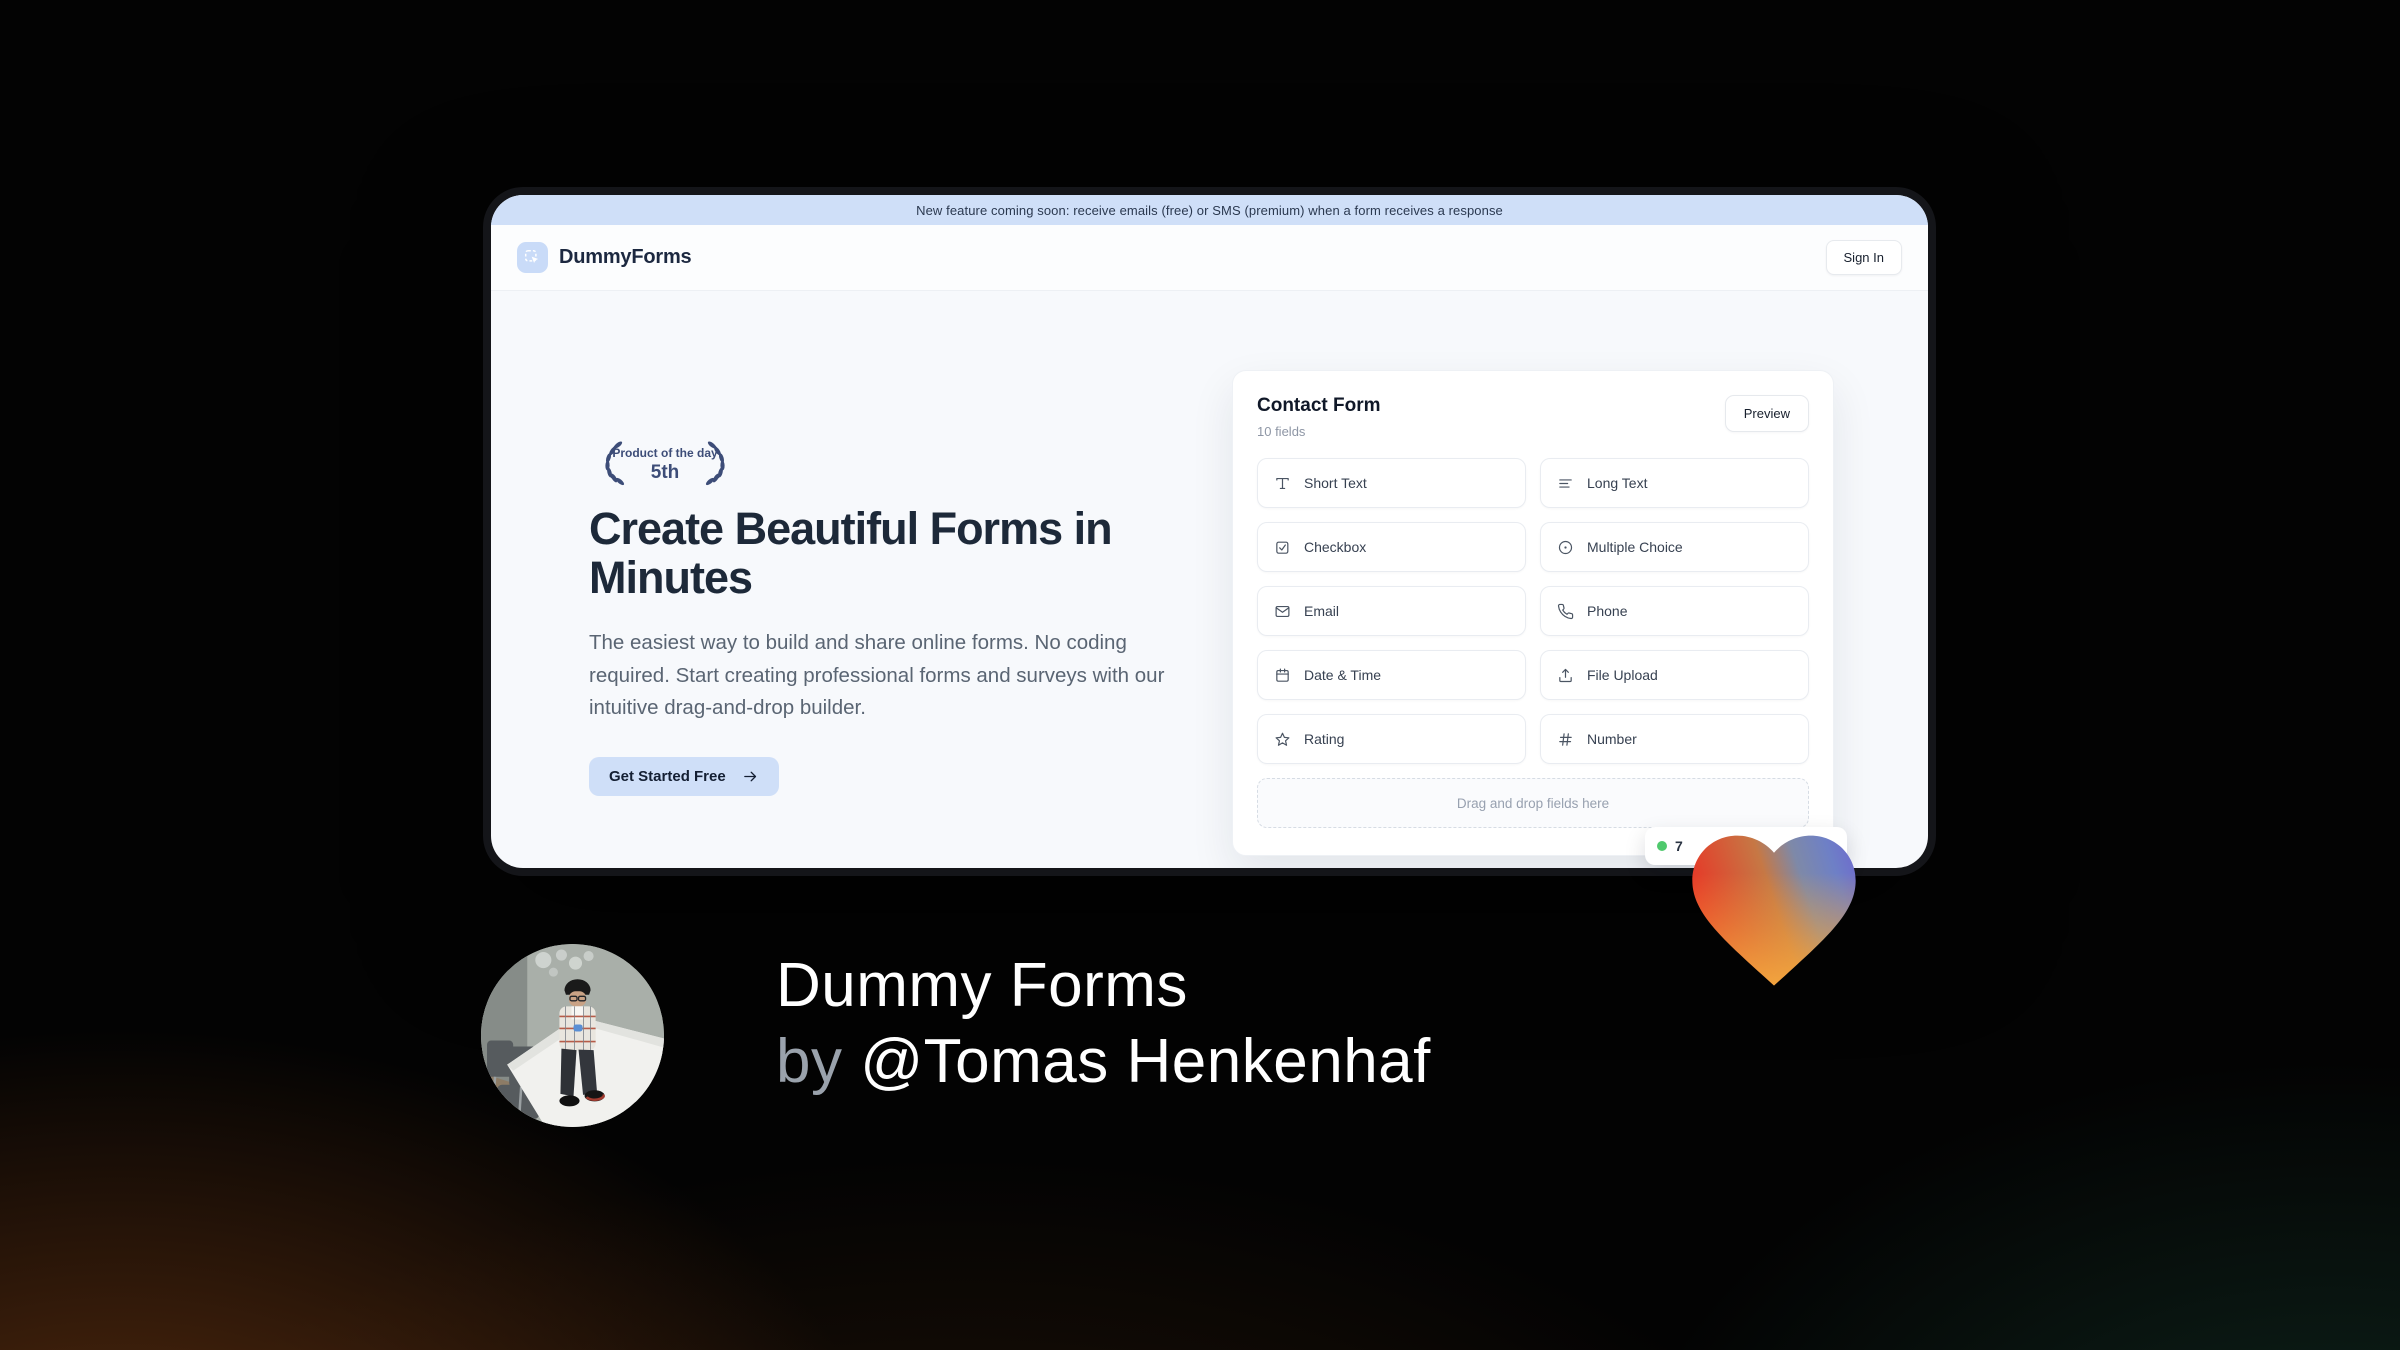 This screenshot has width=2400, height=1350. Describe the element at coordinates (1766, 413) in the screenshot. I see `preview-button: Preview` at that location.